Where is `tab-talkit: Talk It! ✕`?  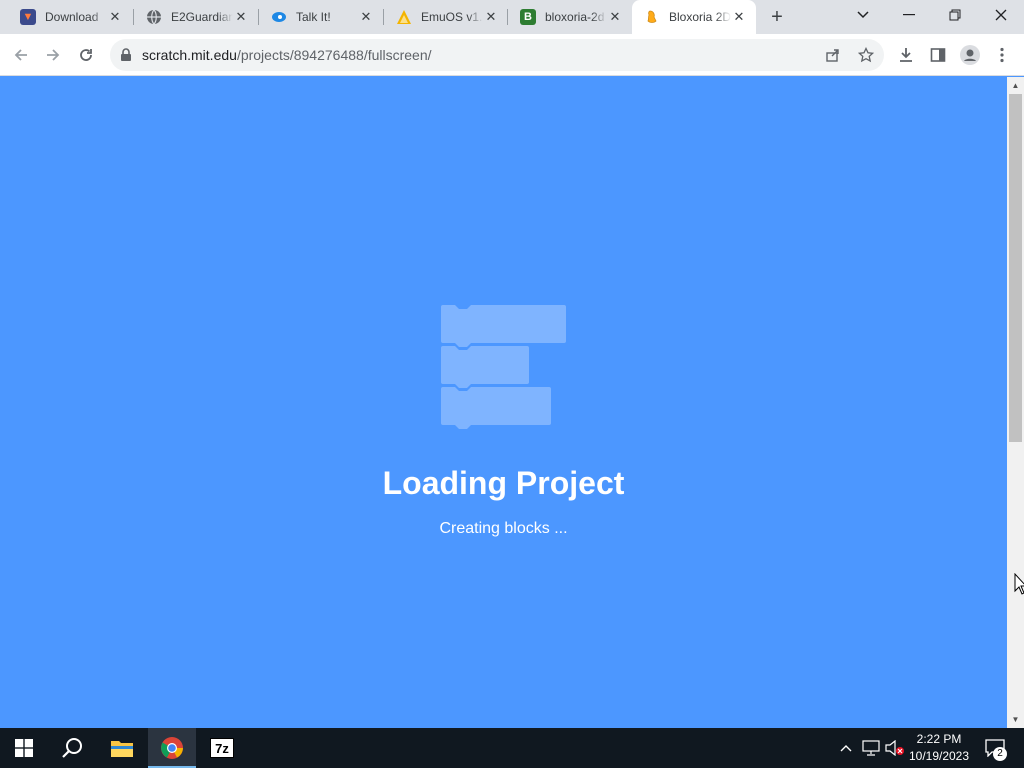
tab-talkit: Talk It! ✕ is located at coordinates (321, 17).